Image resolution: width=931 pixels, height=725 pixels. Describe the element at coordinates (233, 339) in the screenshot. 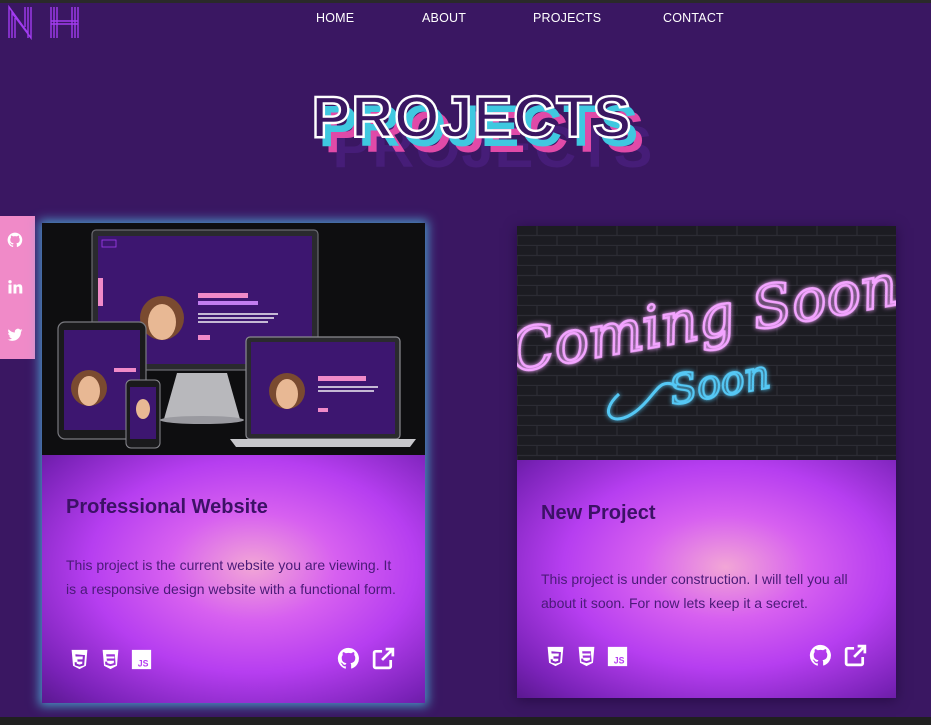

I see `project-image-devices` at that location.